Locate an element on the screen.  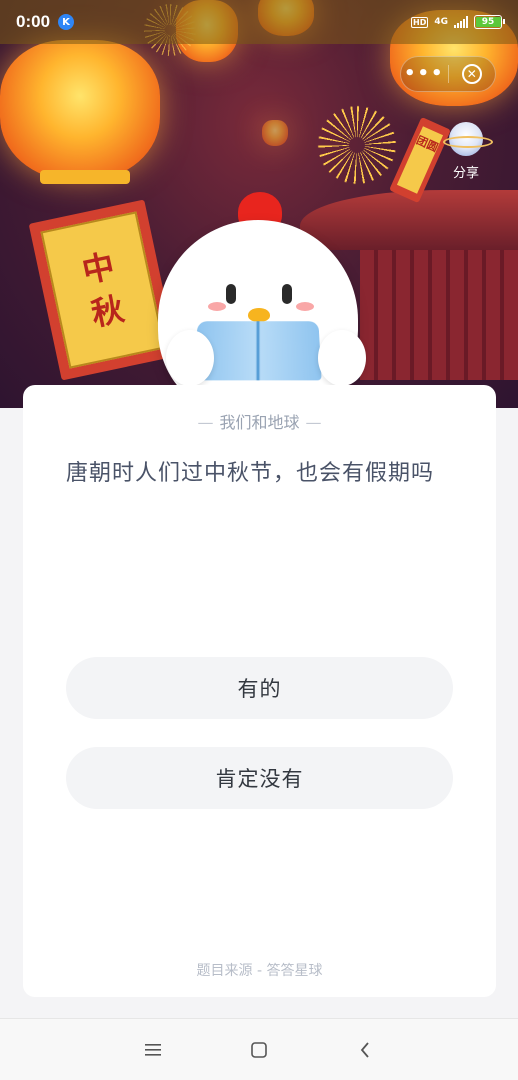
close-circle-icon: ✕ is located at coordinates (471, 74).